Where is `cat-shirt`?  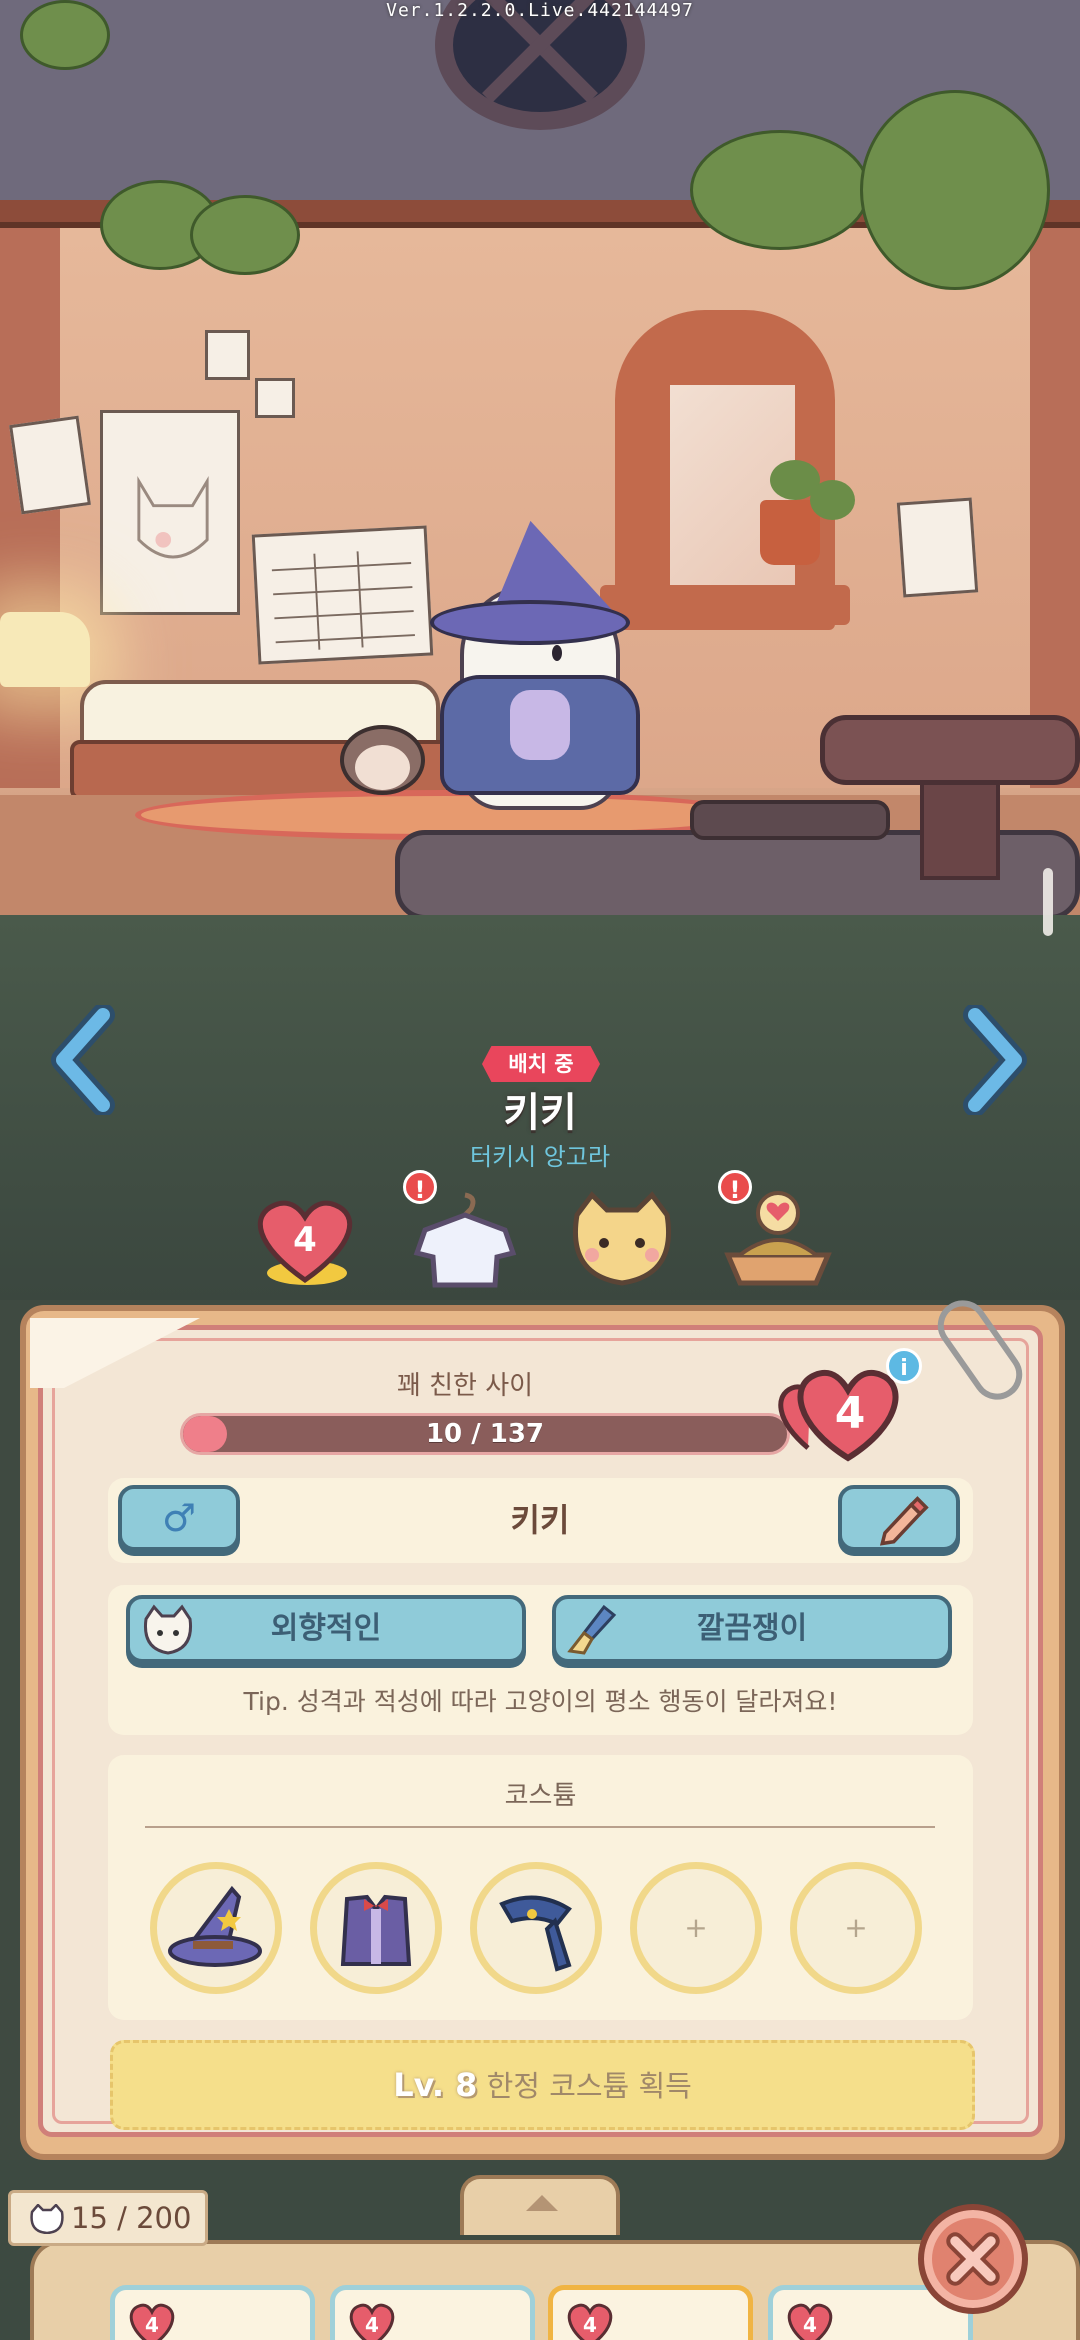 cat-shirt is located at coordinates (540, 725).